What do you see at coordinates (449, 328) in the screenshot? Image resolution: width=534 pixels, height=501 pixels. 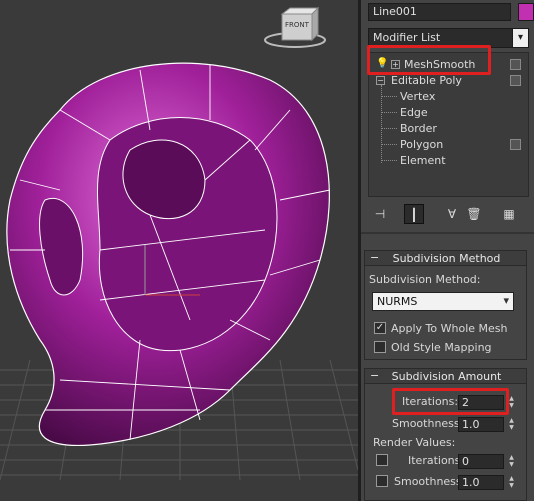 I see `apply-whole-mesh-label: Apply To Whole Mesh` at bounding box center [449, 328].